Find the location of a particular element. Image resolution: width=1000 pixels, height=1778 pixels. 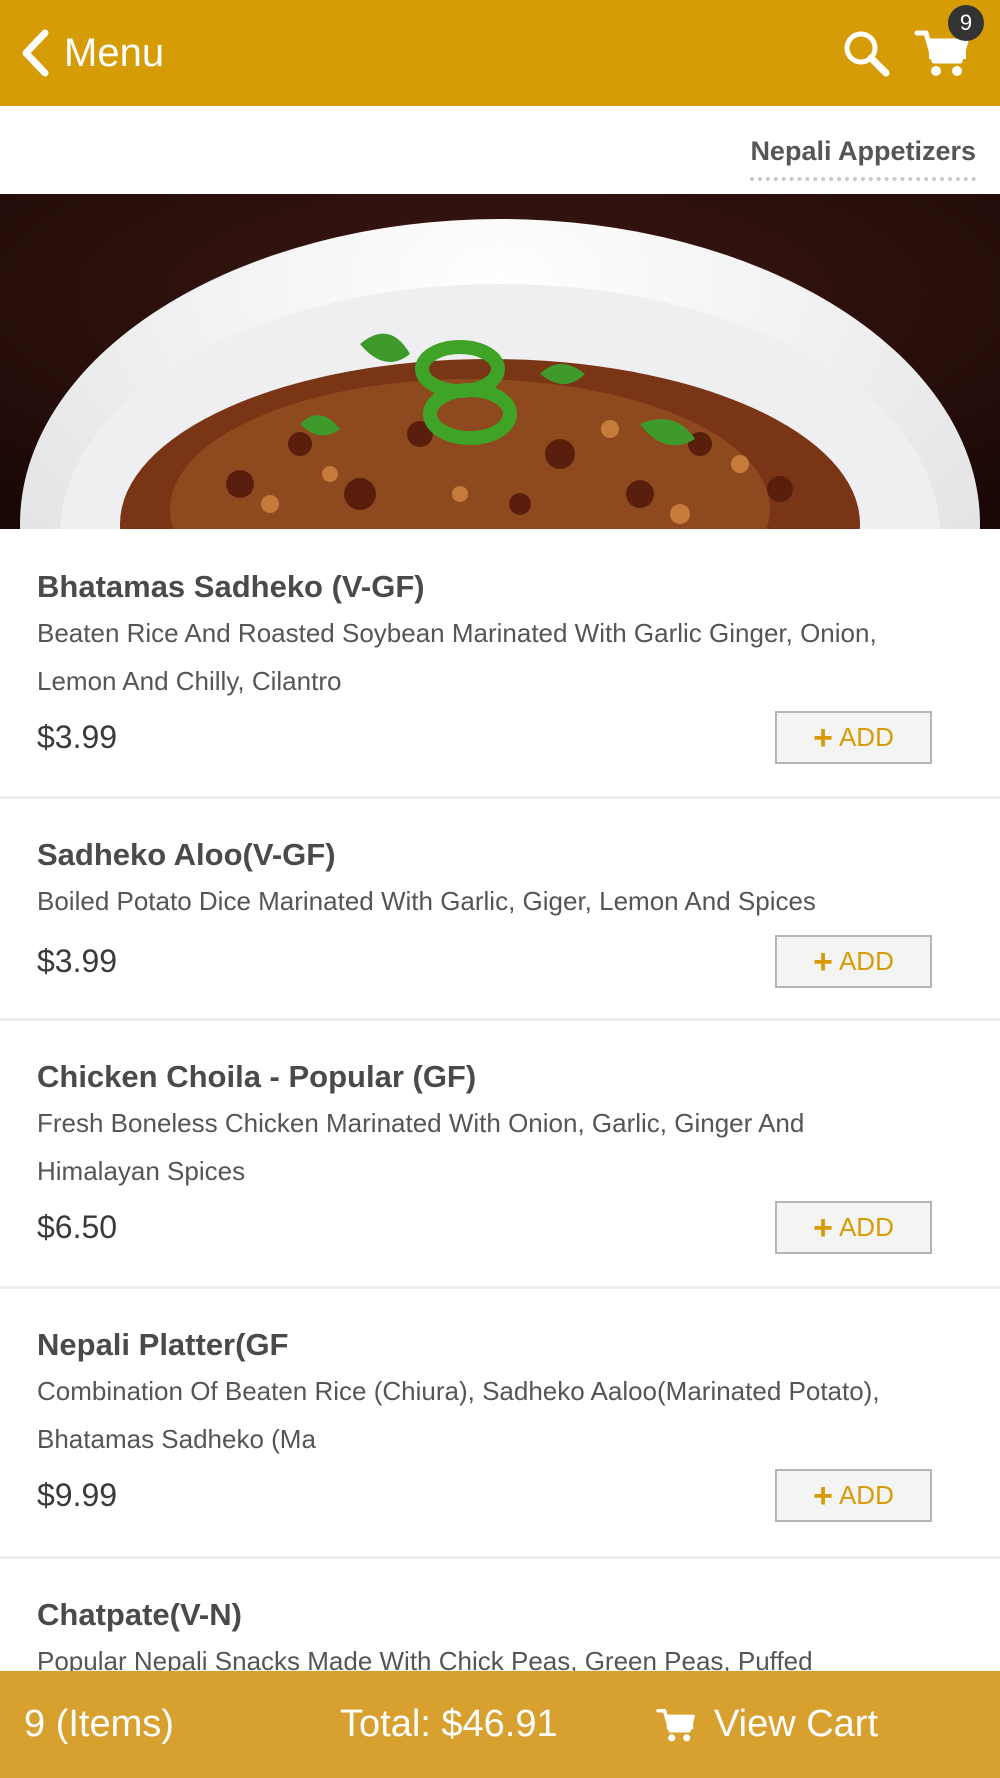

item-name: Nepali Platter(GF is located at coordinates (163, 1344).